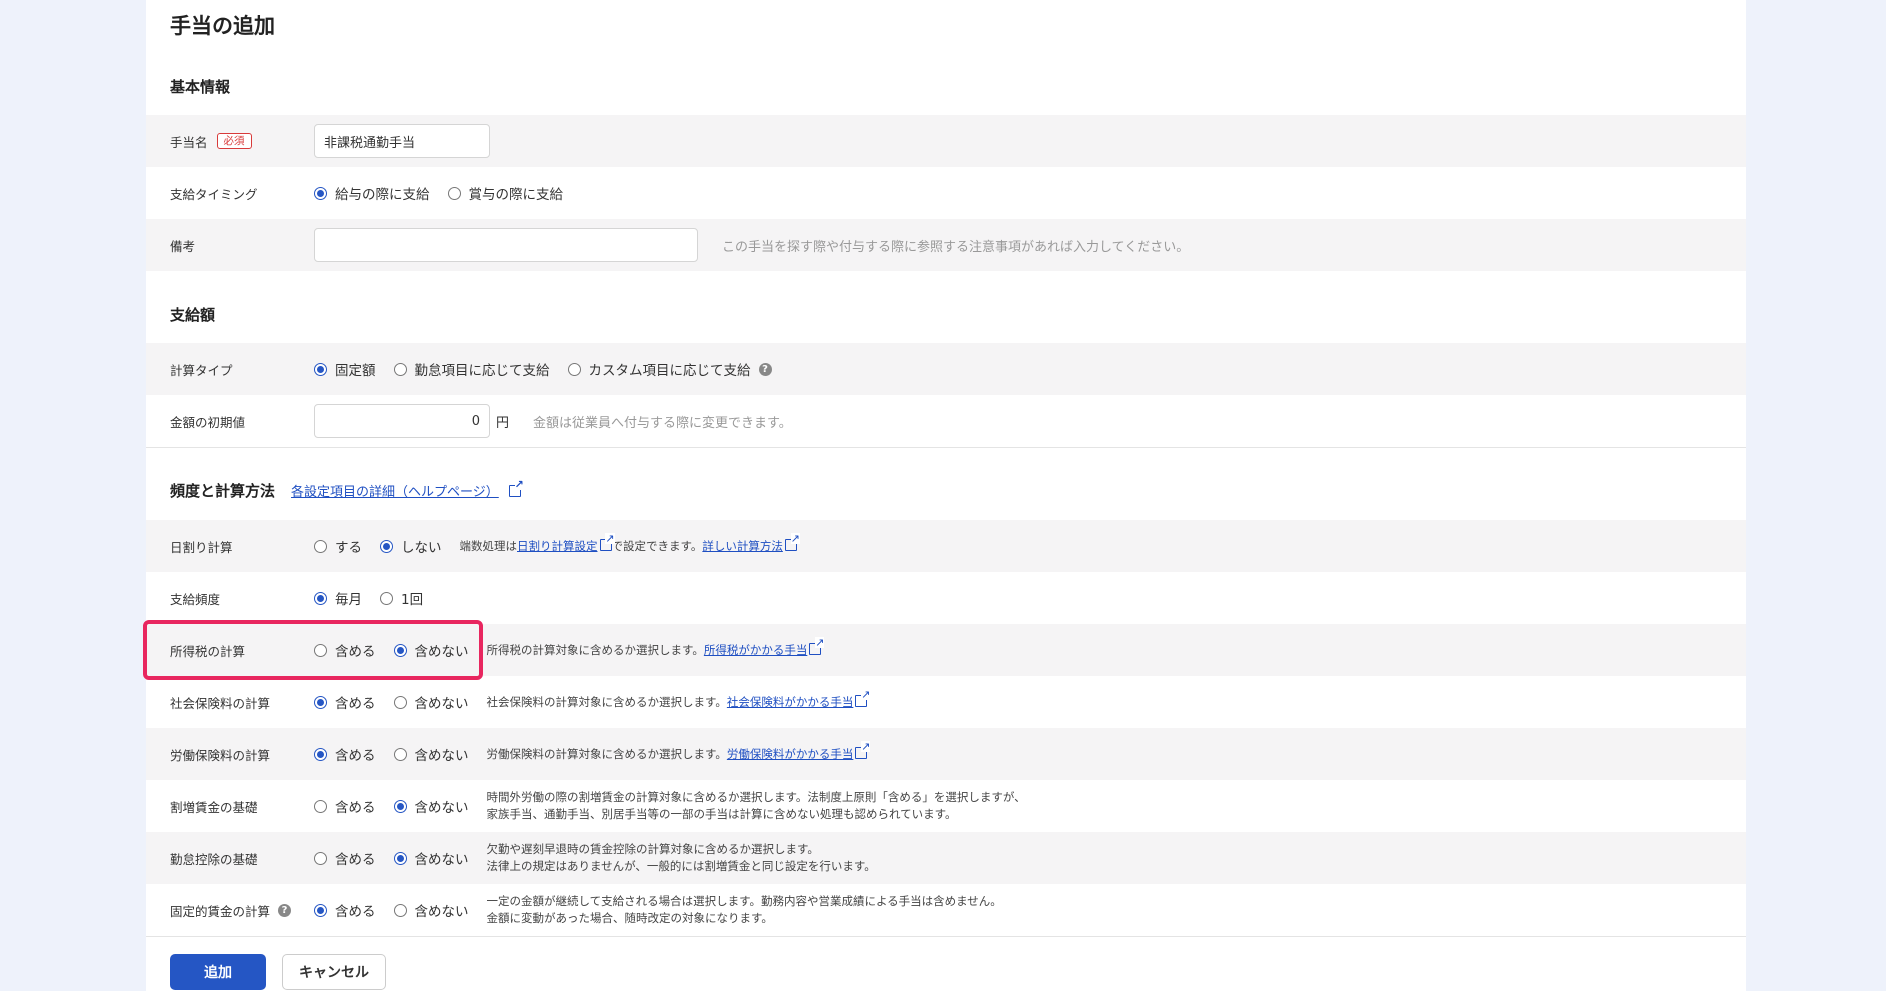 The height and width of the screenshot is (991, 1886). I want to click on section-amount-title: 支給額, so click(193, 315).